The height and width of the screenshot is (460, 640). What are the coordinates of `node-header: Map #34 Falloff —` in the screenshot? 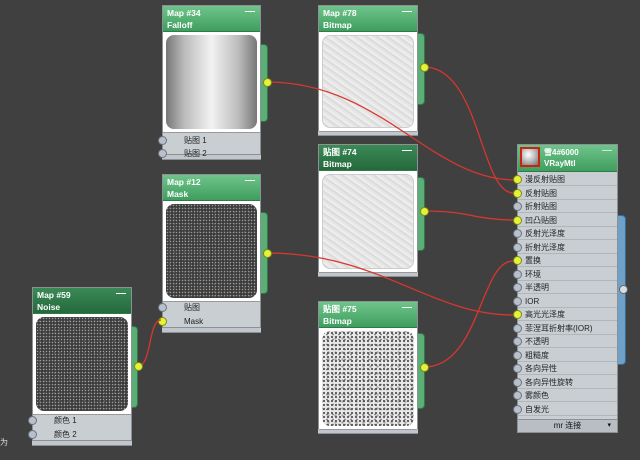 It's located at (211, 19).